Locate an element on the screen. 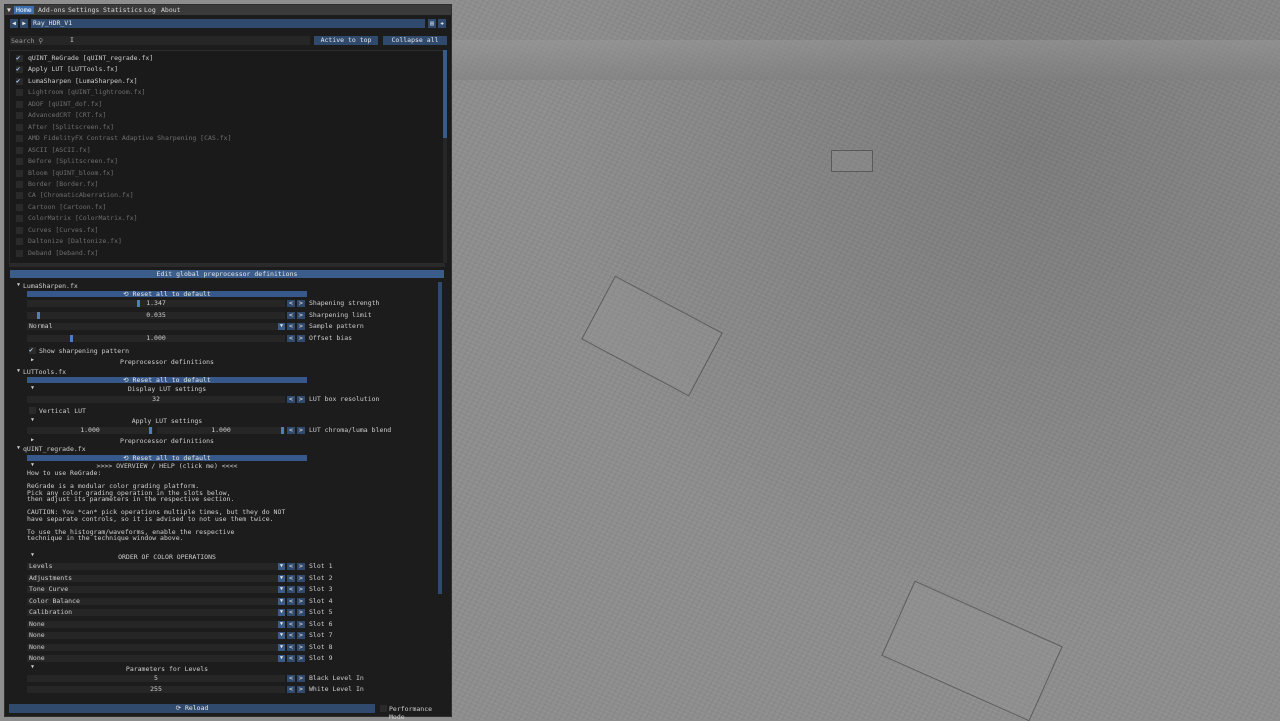  tab-add-ons: Add-ons is located at coordinates (51, 10).